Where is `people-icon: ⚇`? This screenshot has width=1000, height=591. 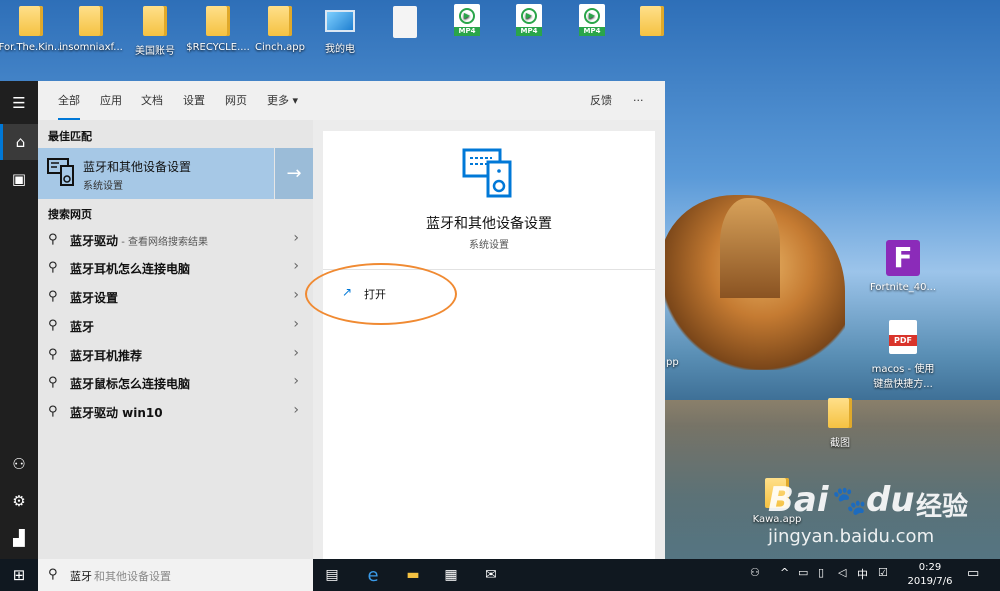 people-icon: ⚇ is located at coordinates (755, 572).